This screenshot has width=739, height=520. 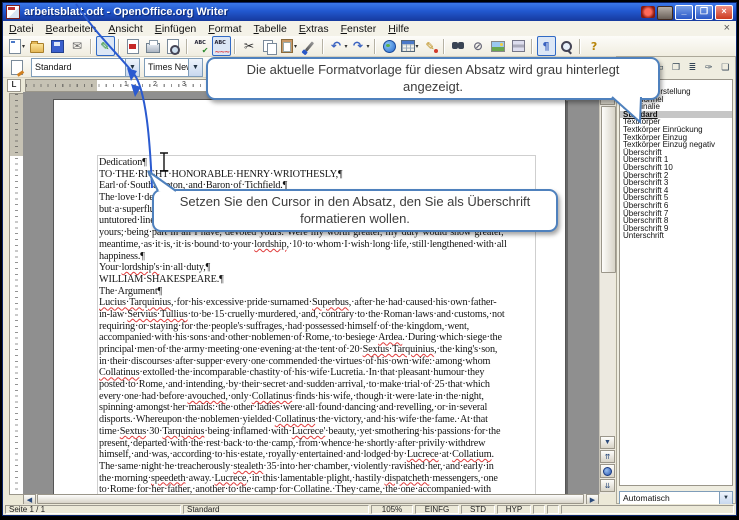 I want to click on data-sources-icon, so click(x=518, y=46).